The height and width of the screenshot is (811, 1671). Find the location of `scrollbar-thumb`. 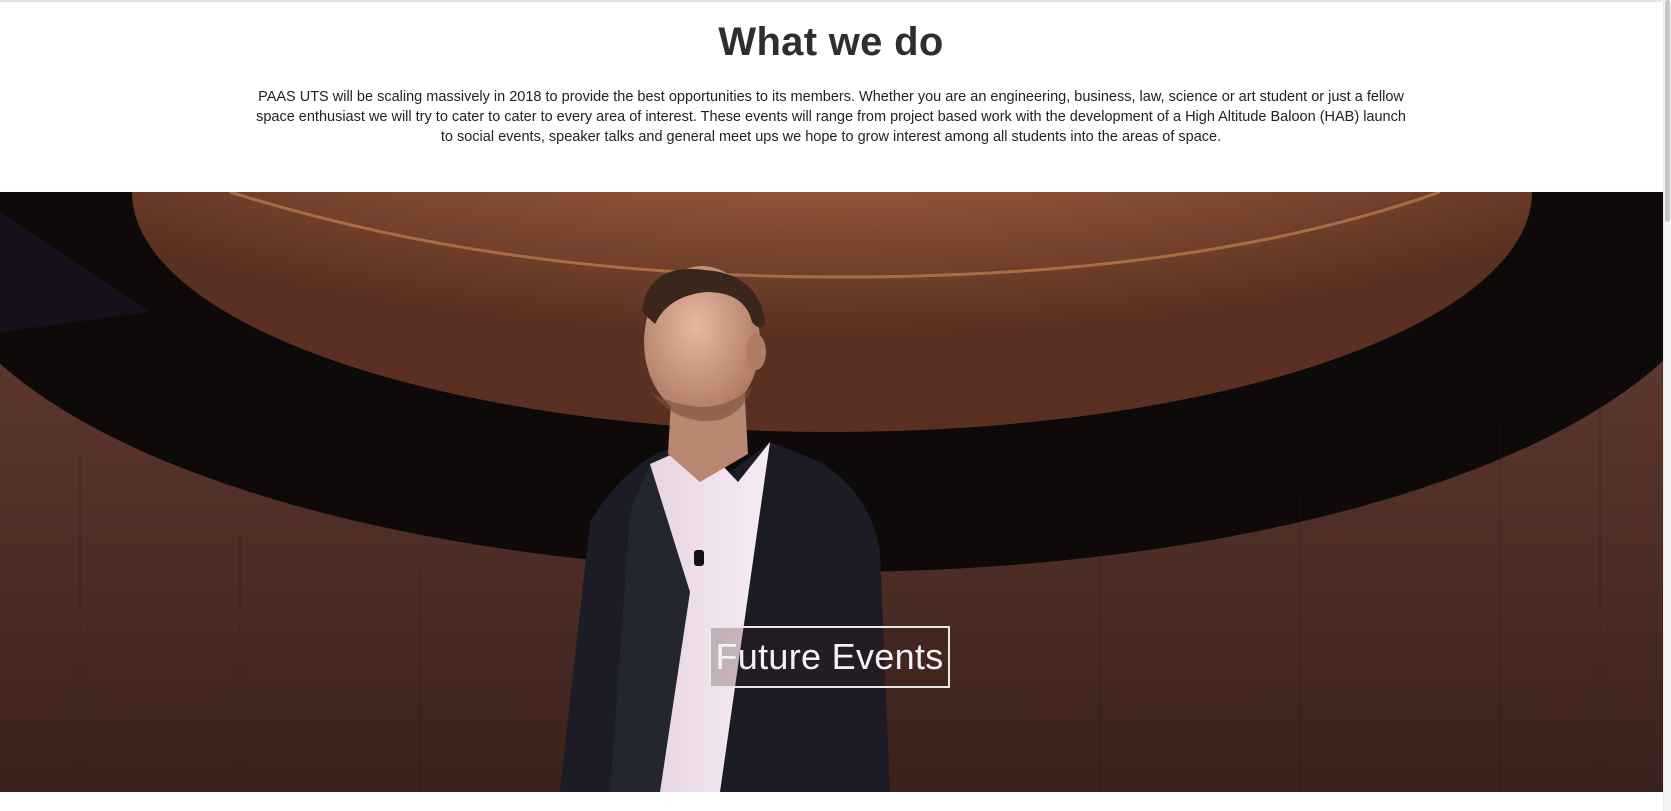

scrollbar-thumb is located at coordinates (1667, 111).